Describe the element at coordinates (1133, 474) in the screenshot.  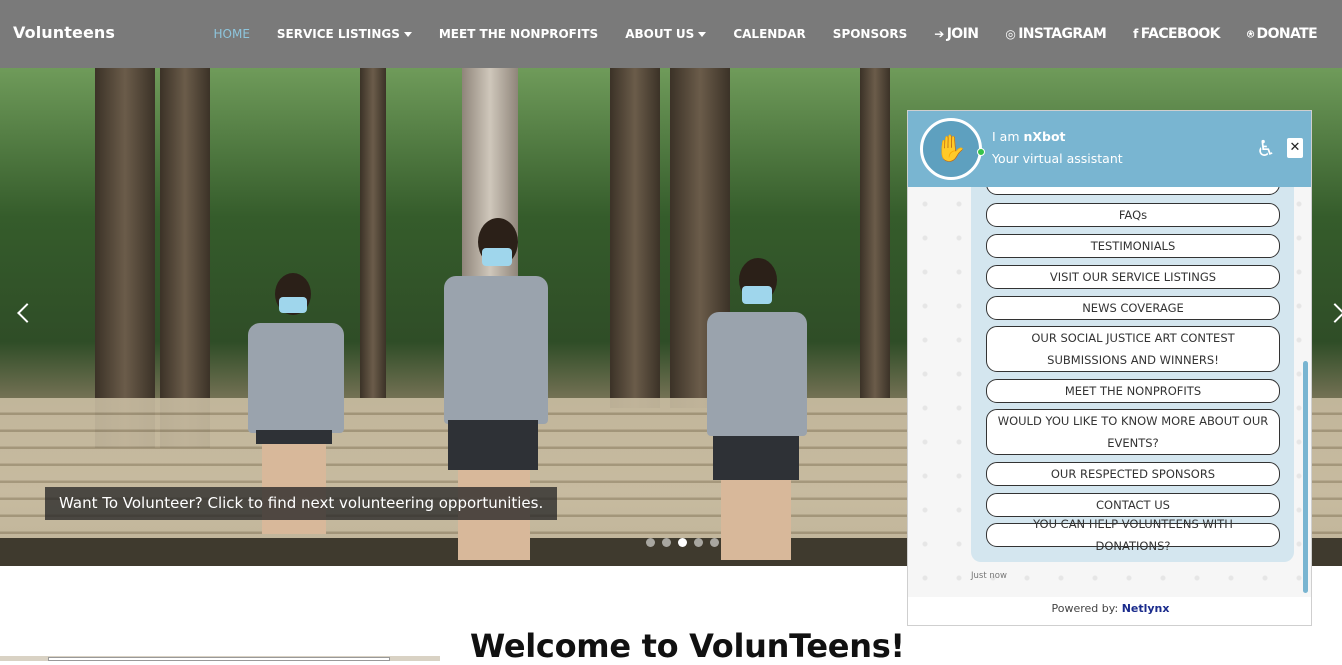
I see `chat-option-sponsors: OUR RESPECTED SPONSORS` at that location.